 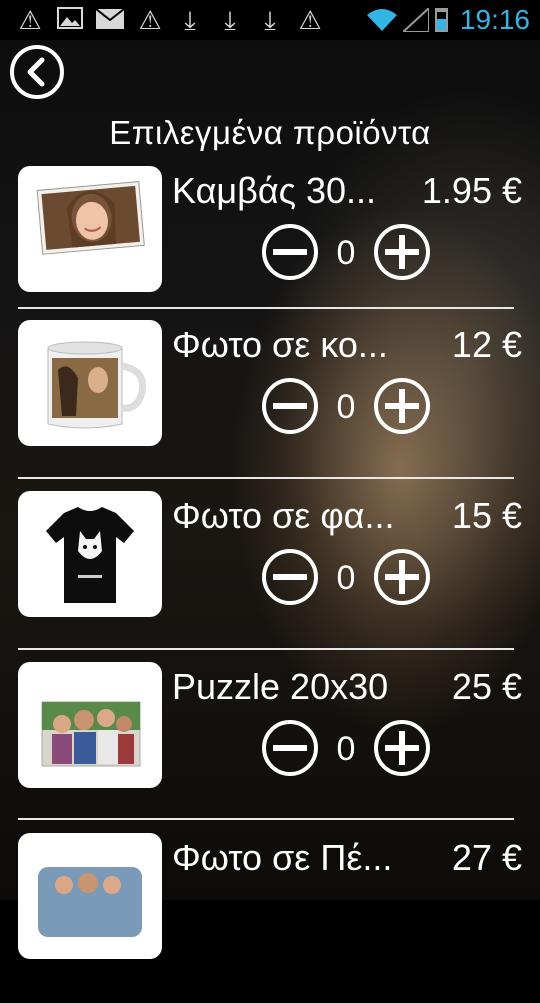 I want to click on mail-icon, so click(x=110, y=20).